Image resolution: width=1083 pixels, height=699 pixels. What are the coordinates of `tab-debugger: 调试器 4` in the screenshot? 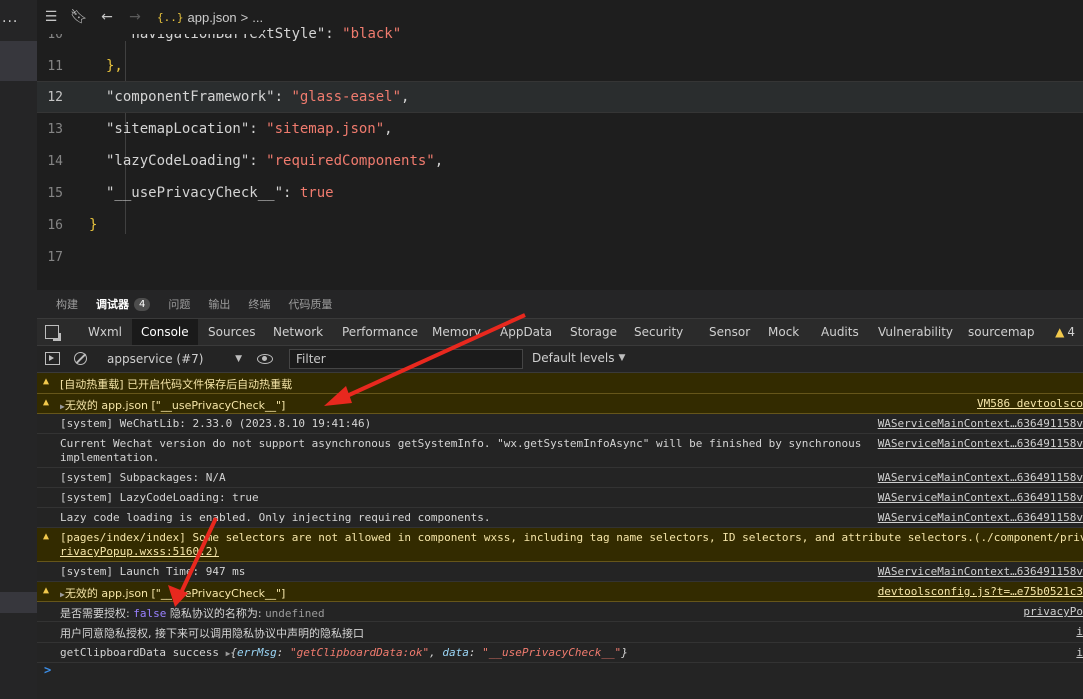 It's located at (123, 304).